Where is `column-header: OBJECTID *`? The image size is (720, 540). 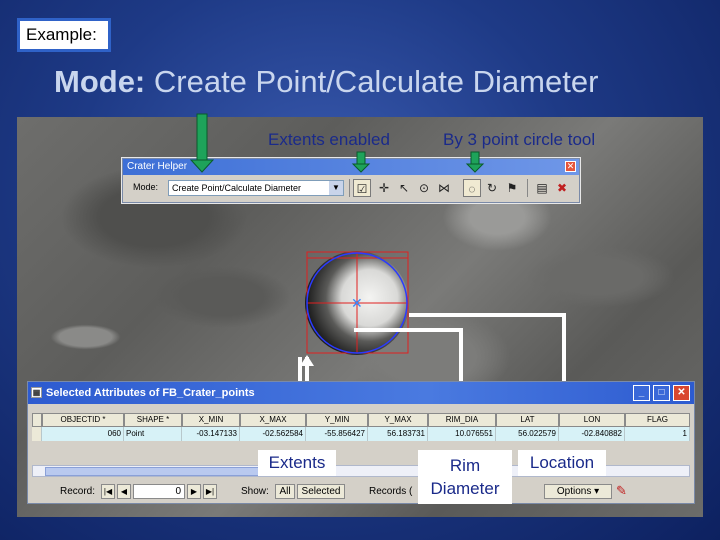
column-header: OBJECTID * is located at coordinates (83, 420).